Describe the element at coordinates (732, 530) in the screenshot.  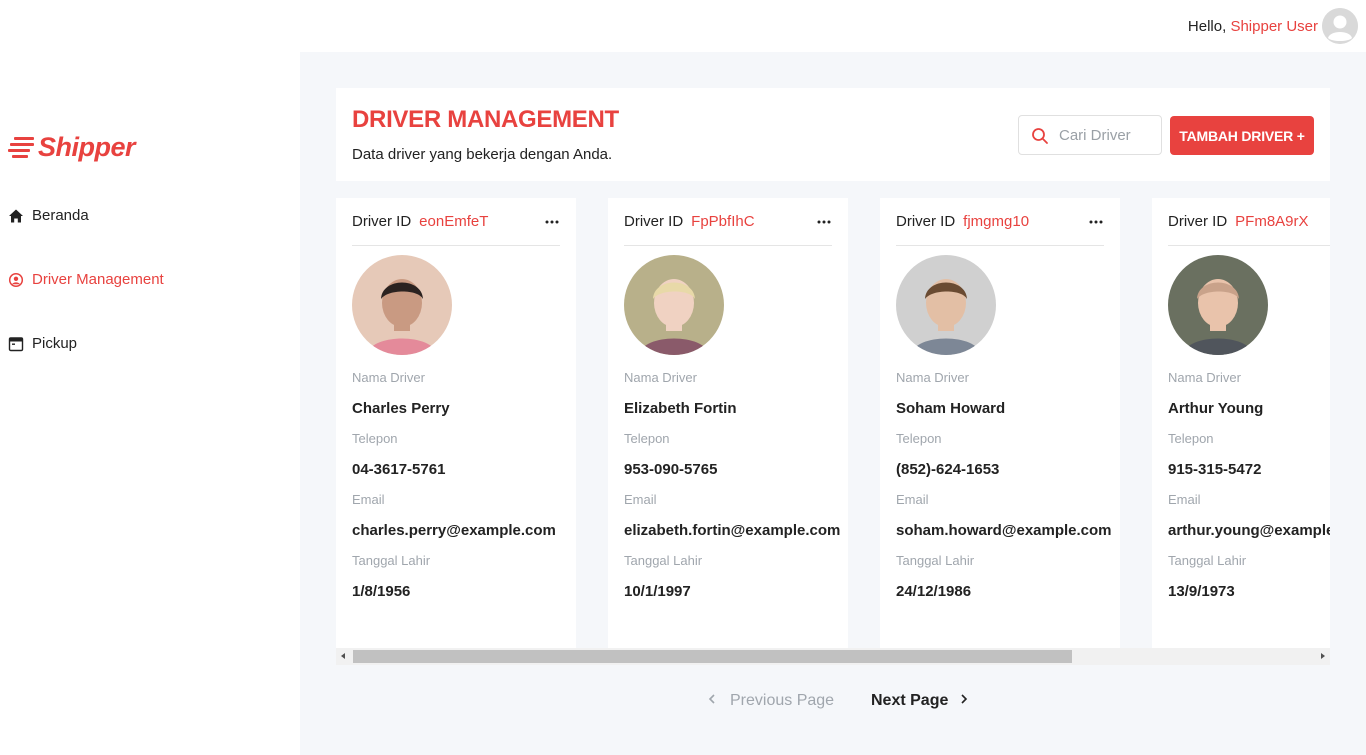
I see `driver-email-value: elizabeth.fortin@example.com` at that location.